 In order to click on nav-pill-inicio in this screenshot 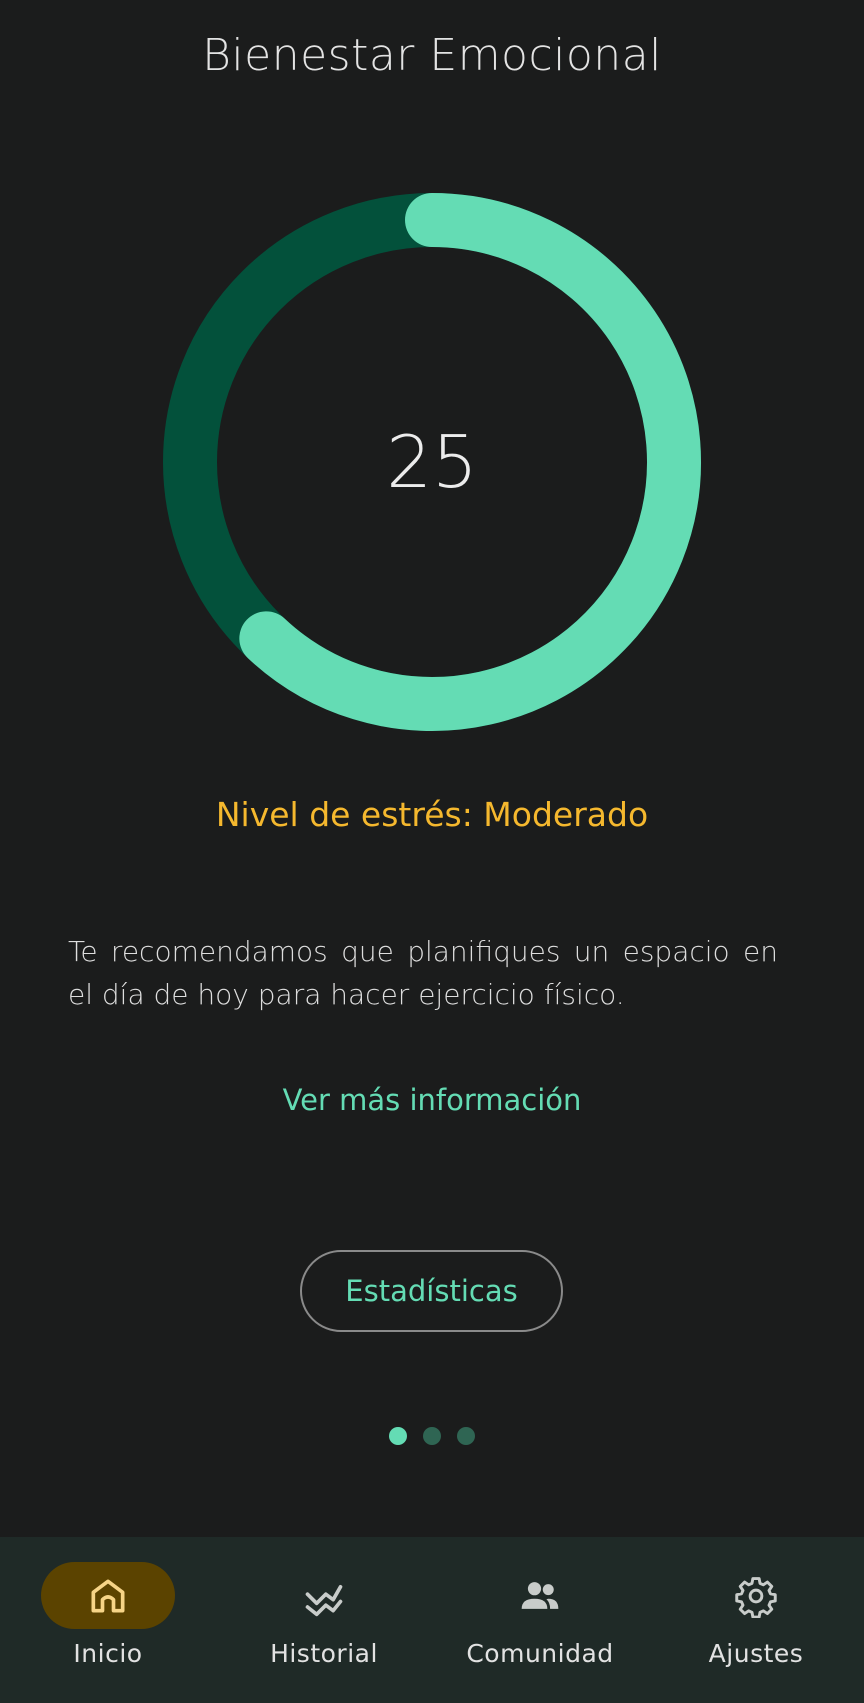, I will do `click(108, 1595)`.